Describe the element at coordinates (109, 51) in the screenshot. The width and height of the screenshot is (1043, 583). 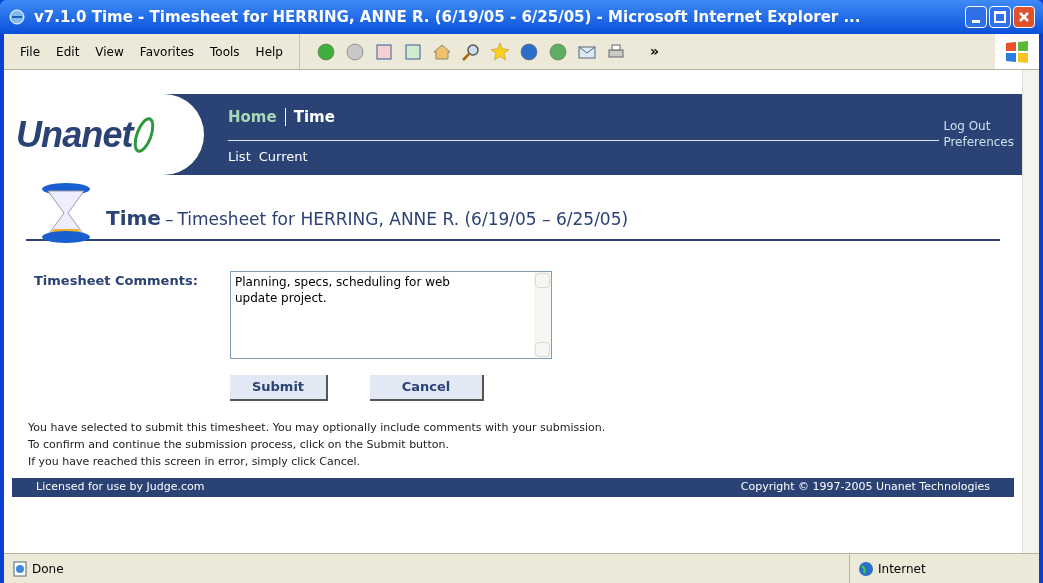
I see `menu-item: View` at that location.